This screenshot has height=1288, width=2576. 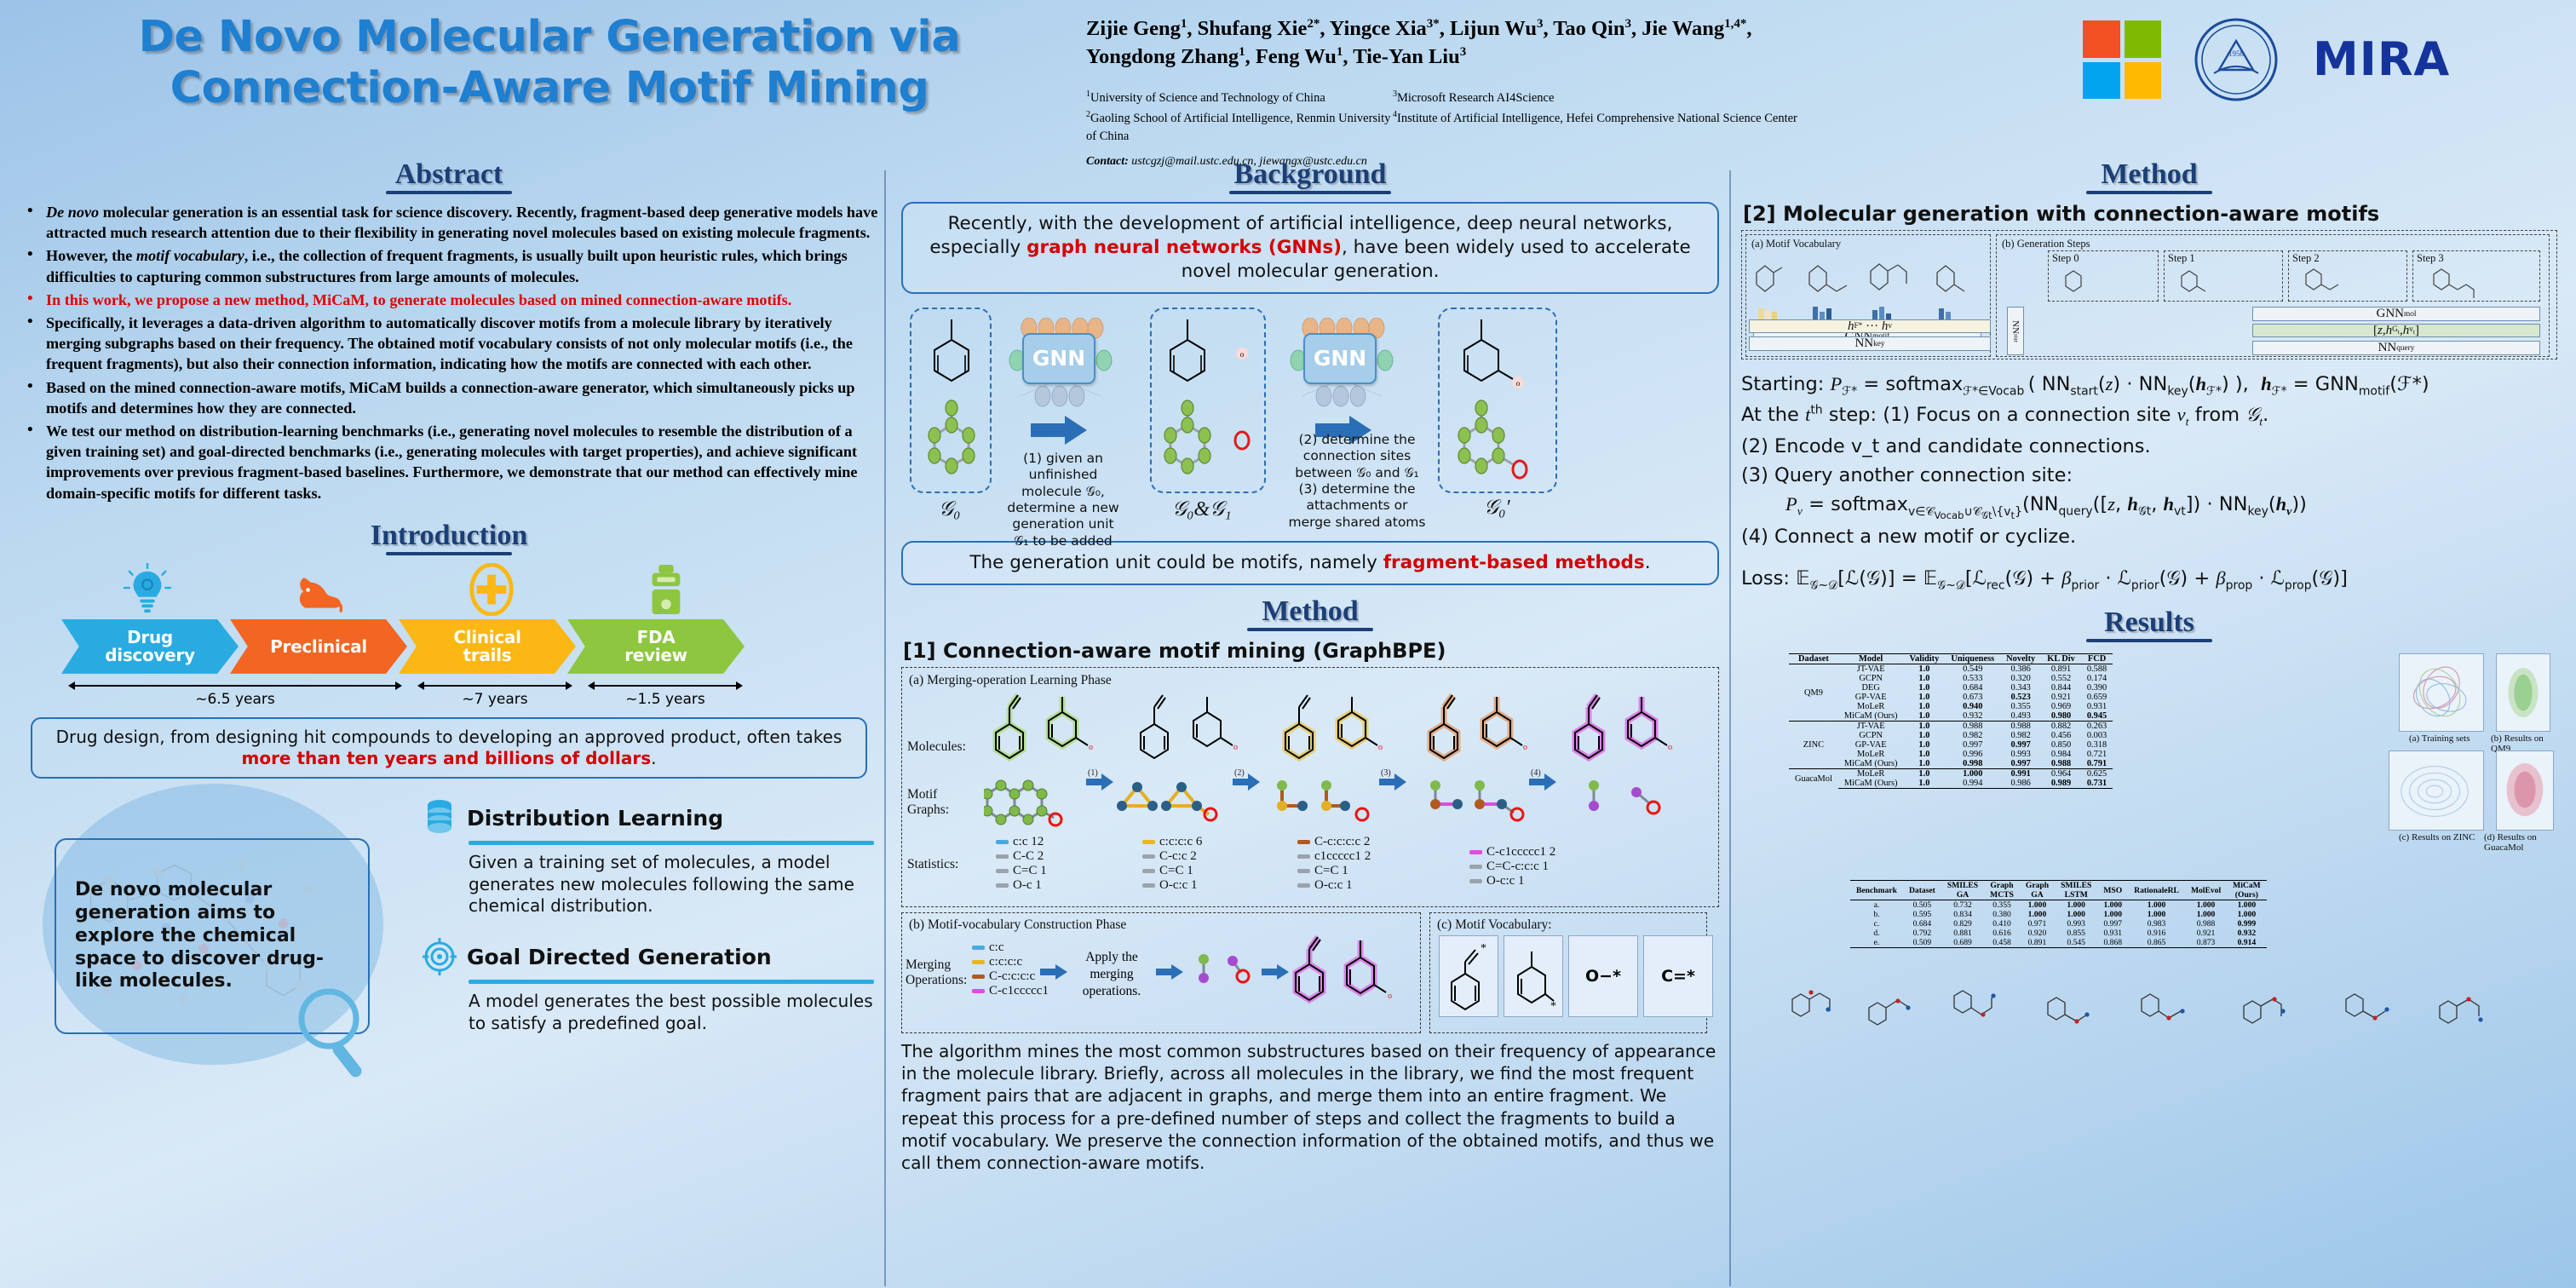 What do you see at coordinates (2137, 1008) in the screenshot?
I see `generated-molecules-strip-icon` at bounding box center [2137, 1008].